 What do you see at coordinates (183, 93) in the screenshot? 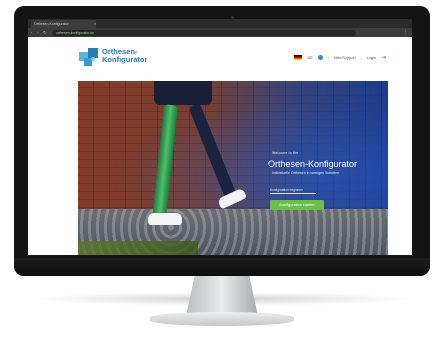
I see `person-skirt` at bounding box center [183, 93].